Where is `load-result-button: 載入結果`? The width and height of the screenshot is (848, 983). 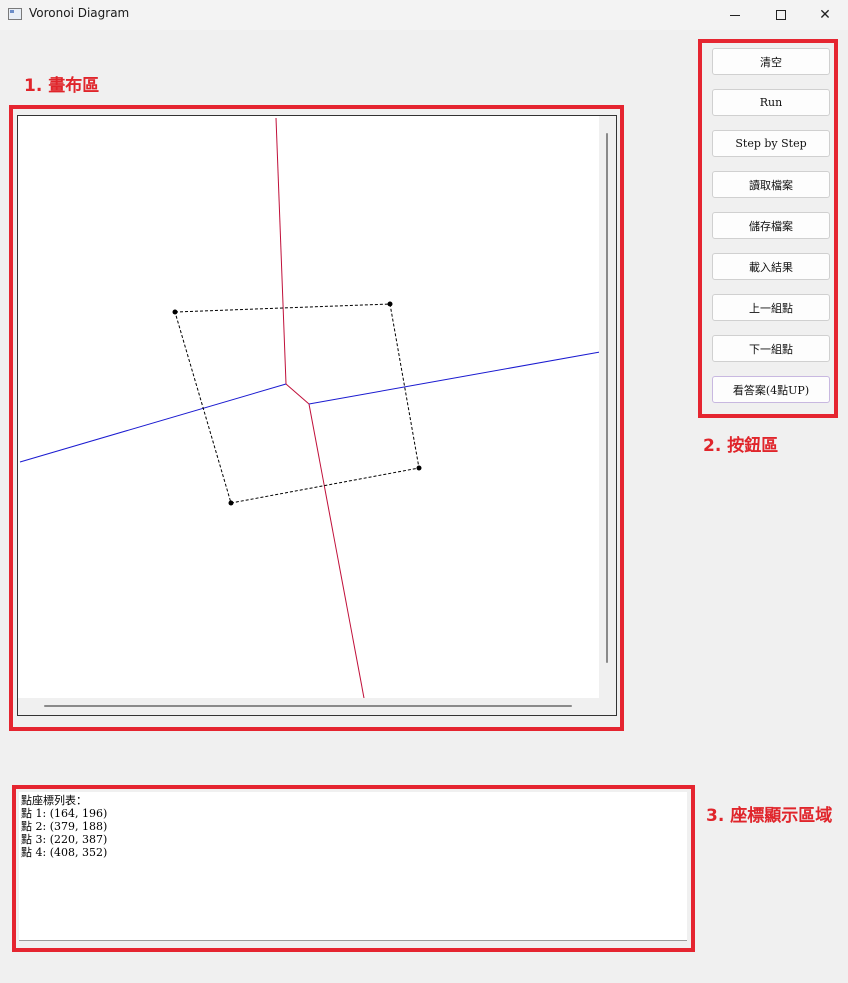
load-result-button: 載入結果 is located at coordinates (771, 266).